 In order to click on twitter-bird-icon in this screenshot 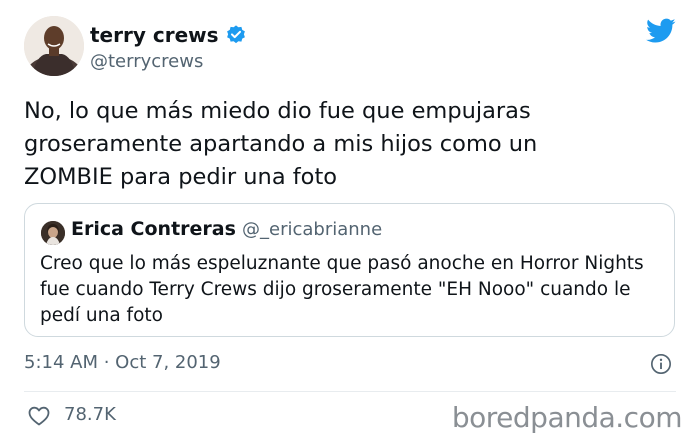, I will do `click(661, 31)`.